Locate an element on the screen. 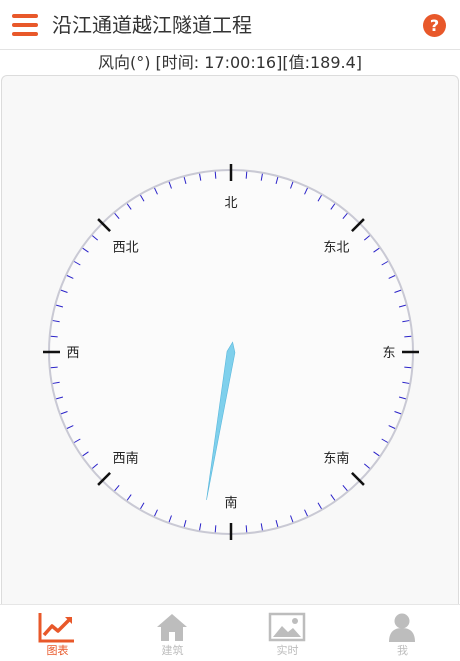 The width and height of the screenshot is (460, 661). home-icon is located at coordinates (172, 627).